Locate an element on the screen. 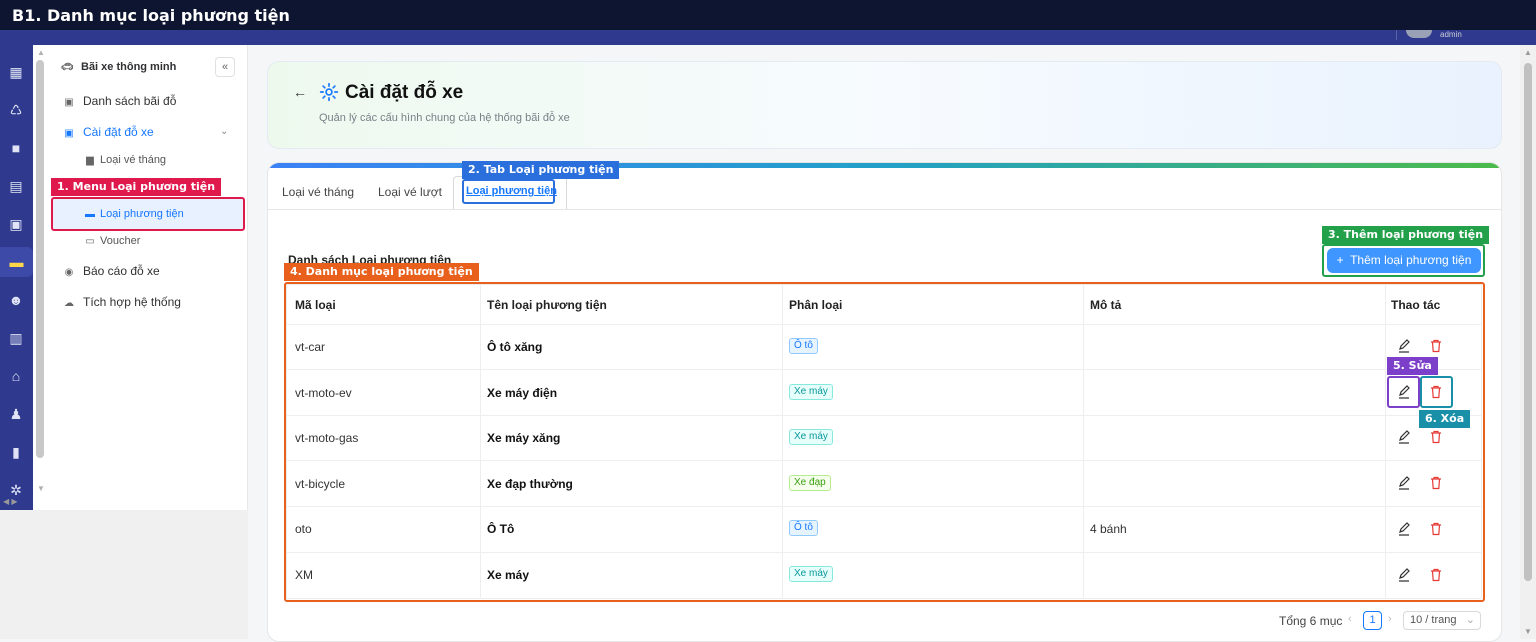  icon-rail: ▦ ♺ ■ ▤ ▣ ▬ ☻ ▥ ⌂ ♟ ▮ ✲ is located at coordinates (16, 277).